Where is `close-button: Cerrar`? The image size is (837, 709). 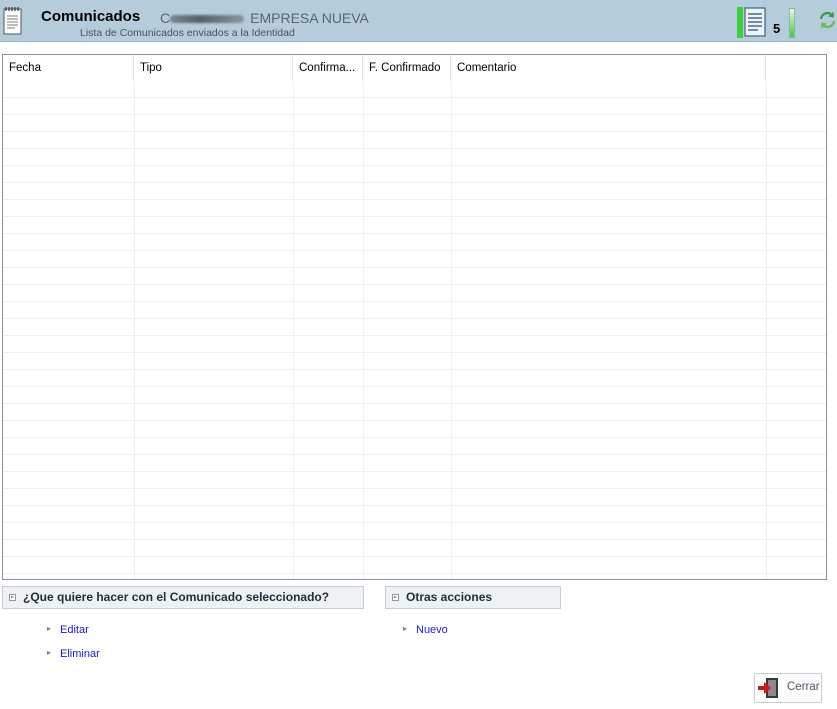 close-button: Cerrar is located at coordinates (788, 688).